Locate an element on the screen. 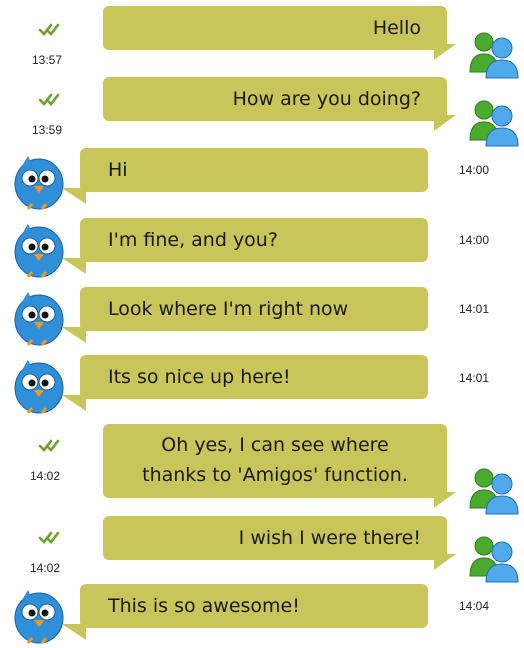 The height and width of the screenshot is (648, 524). message-incoming: Its so nice up here! 14:01 is located at coordinates (262, 388).